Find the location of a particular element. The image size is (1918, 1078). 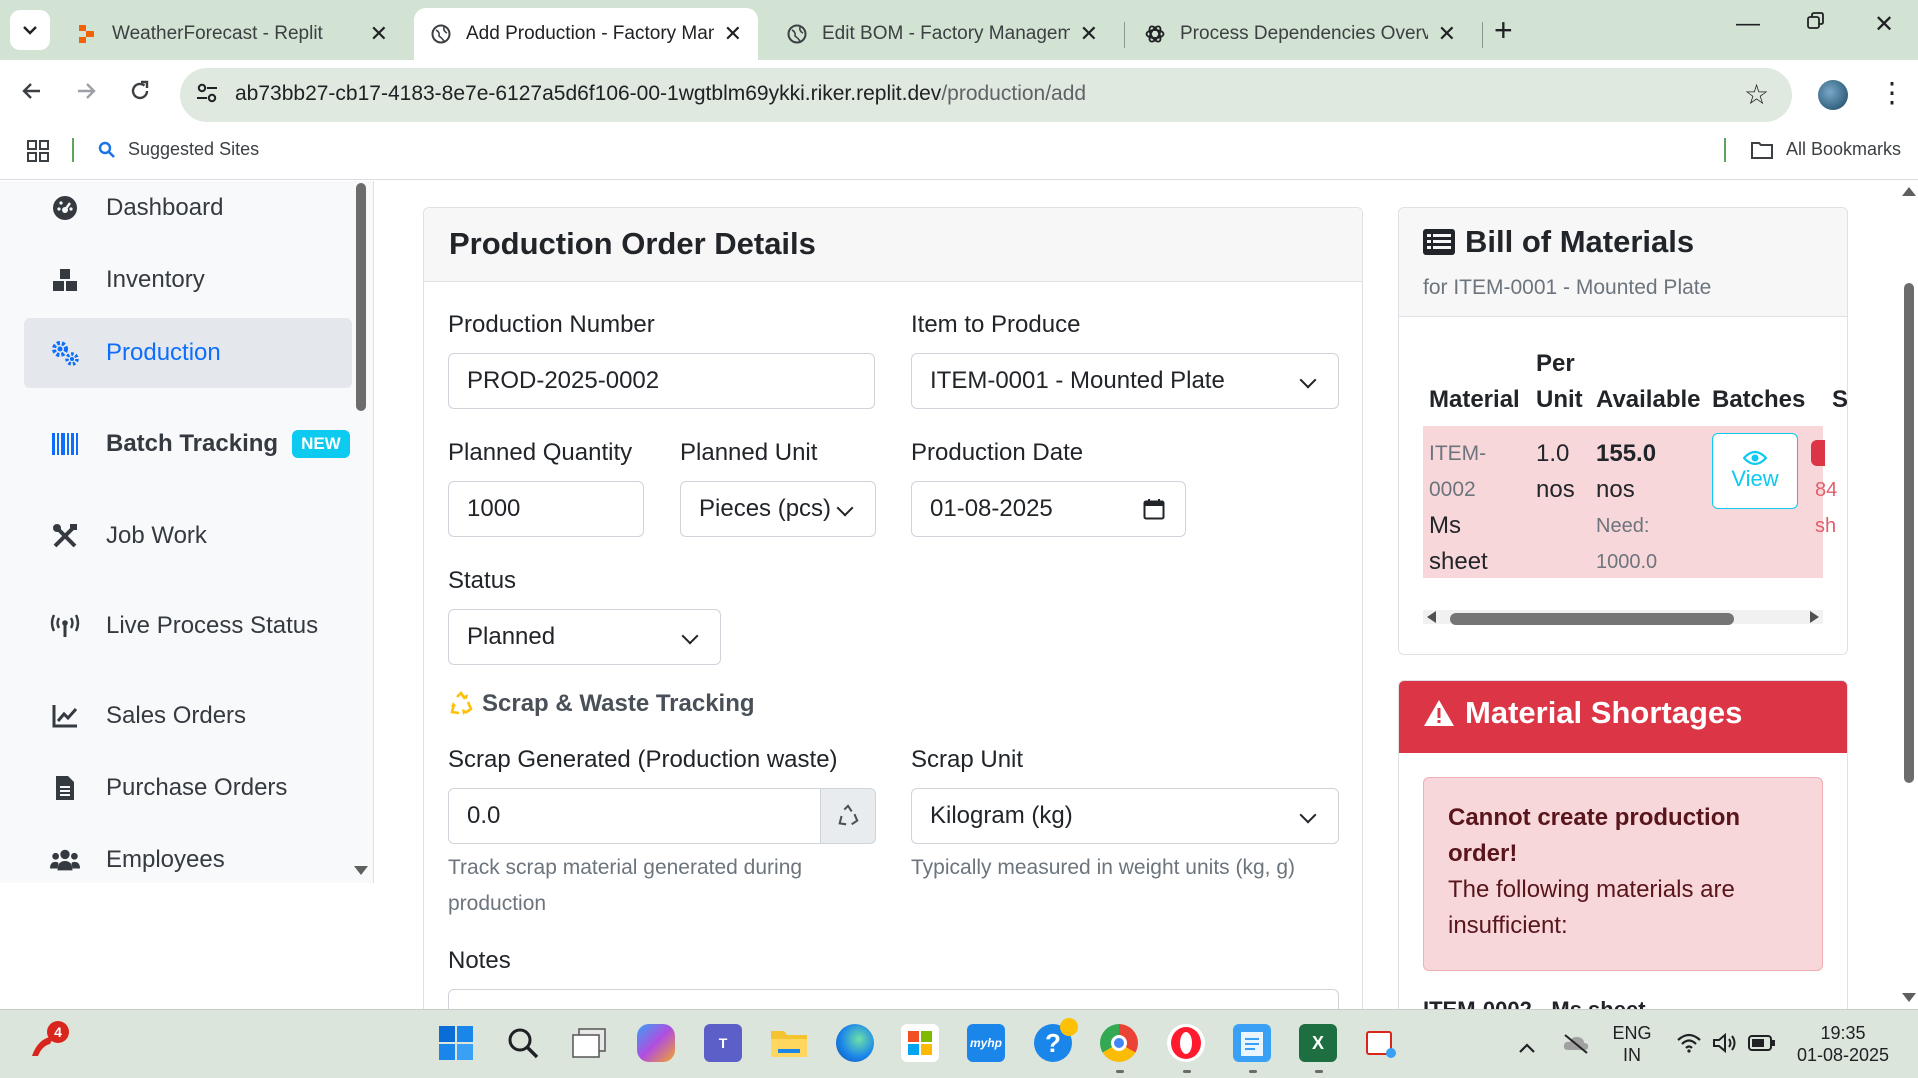

sidebar-item-employees: Employees is located at coordinates (188, 854).